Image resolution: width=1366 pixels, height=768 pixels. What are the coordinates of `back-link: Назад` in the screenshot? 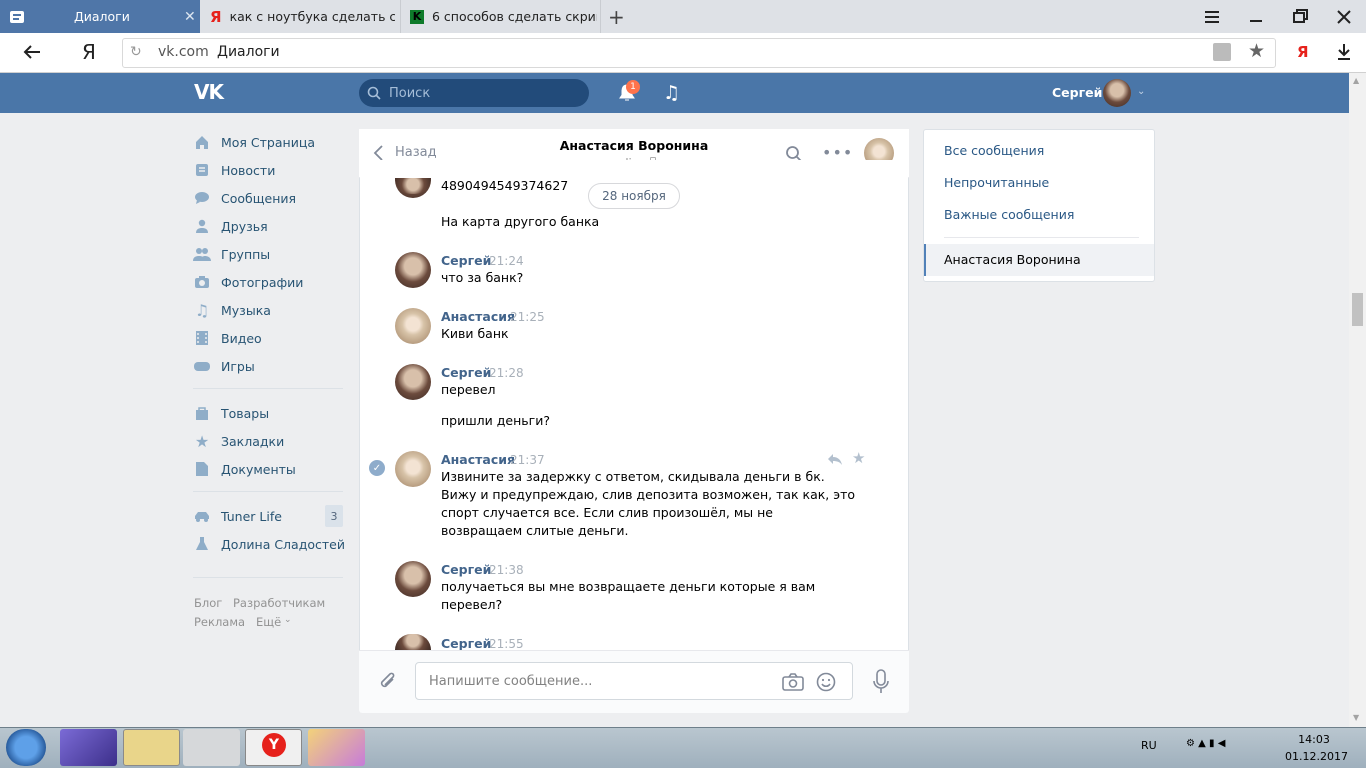 It's located at (416, 152).